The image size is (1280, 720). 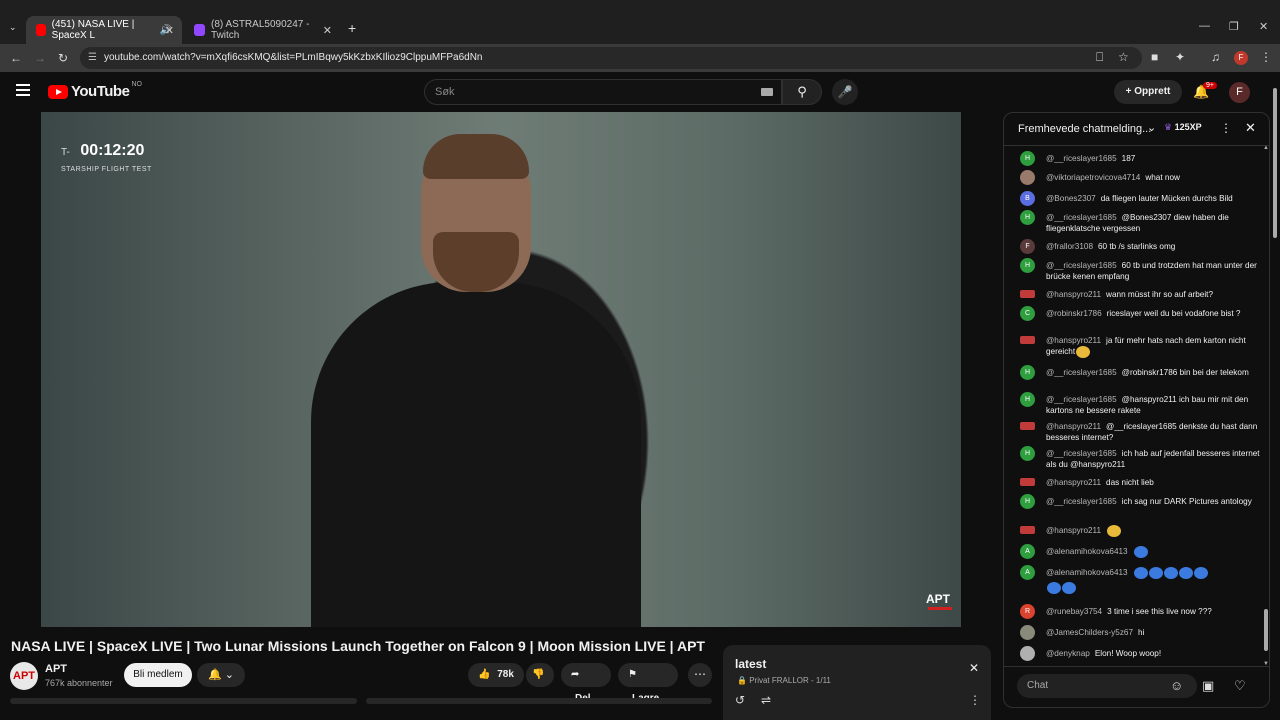 I want to click on like-button: 👍 78k, so click(x=496, y=675).